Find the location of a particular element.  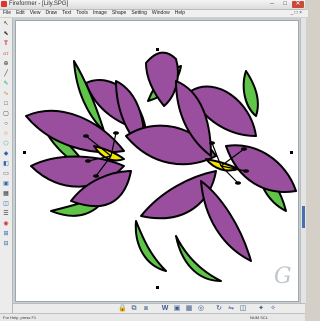

contour-icon: ◎ is located at coordinates (201, 309).